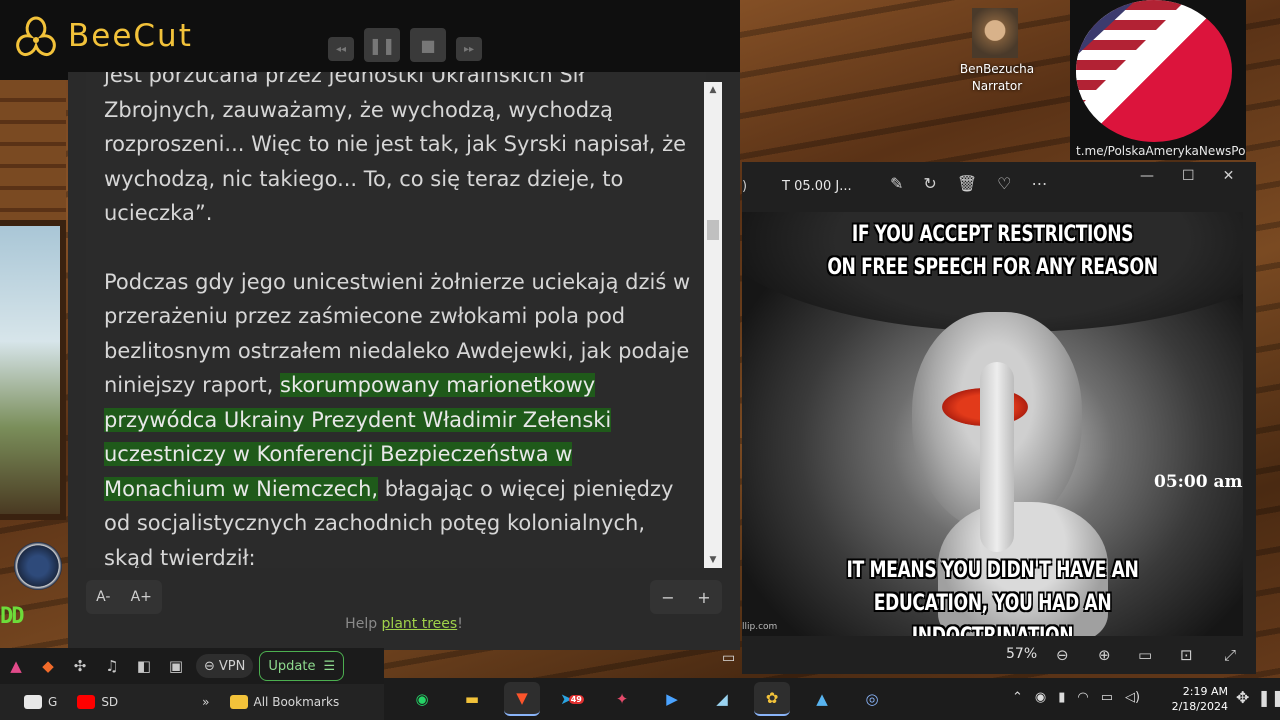 The height and width of the screenshot is (720, 1280). I want to click on meme-time: 05:00 am, so click(1198, 482).